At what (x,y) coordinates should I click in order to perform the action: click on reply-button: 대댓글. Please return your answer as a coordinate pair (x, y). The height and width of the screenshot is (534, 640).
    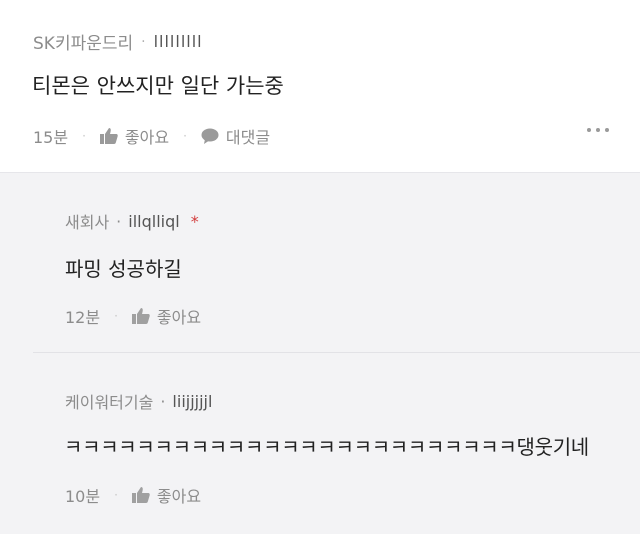
    Looking at the image, I should click on (235, 136).